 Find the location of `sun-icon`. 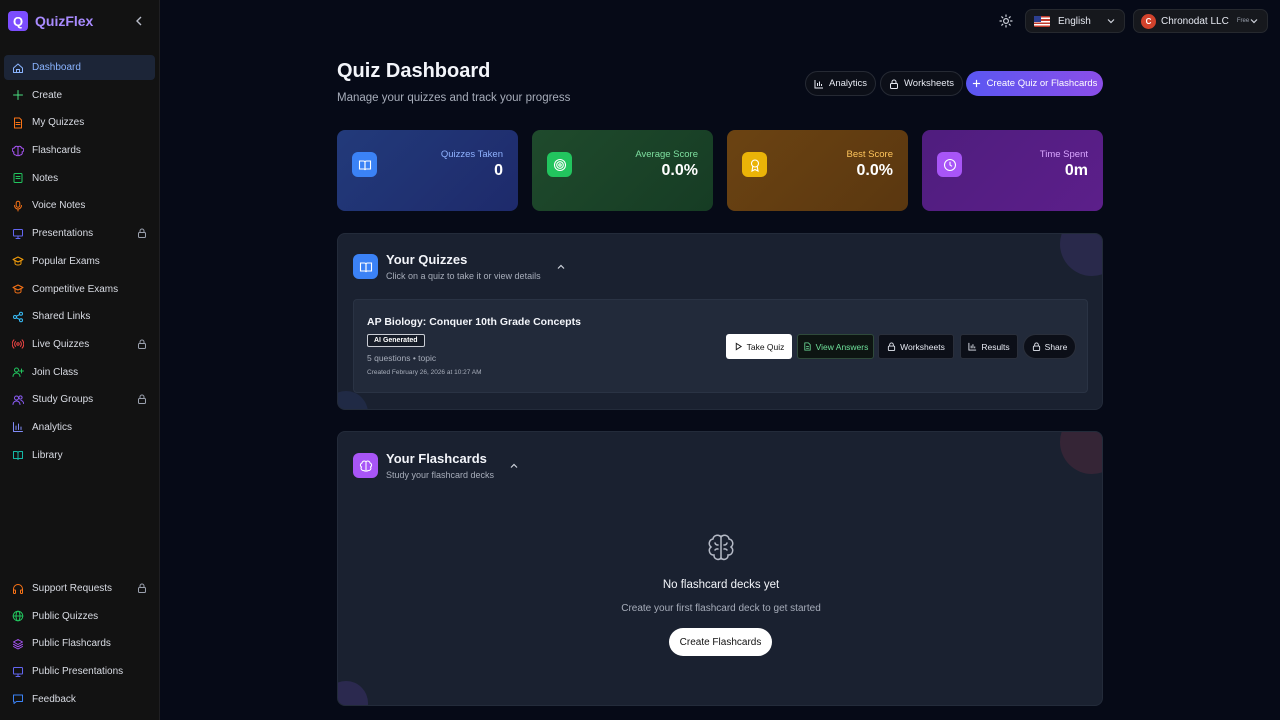

sun-icon is located at coordinates (1006, 21).